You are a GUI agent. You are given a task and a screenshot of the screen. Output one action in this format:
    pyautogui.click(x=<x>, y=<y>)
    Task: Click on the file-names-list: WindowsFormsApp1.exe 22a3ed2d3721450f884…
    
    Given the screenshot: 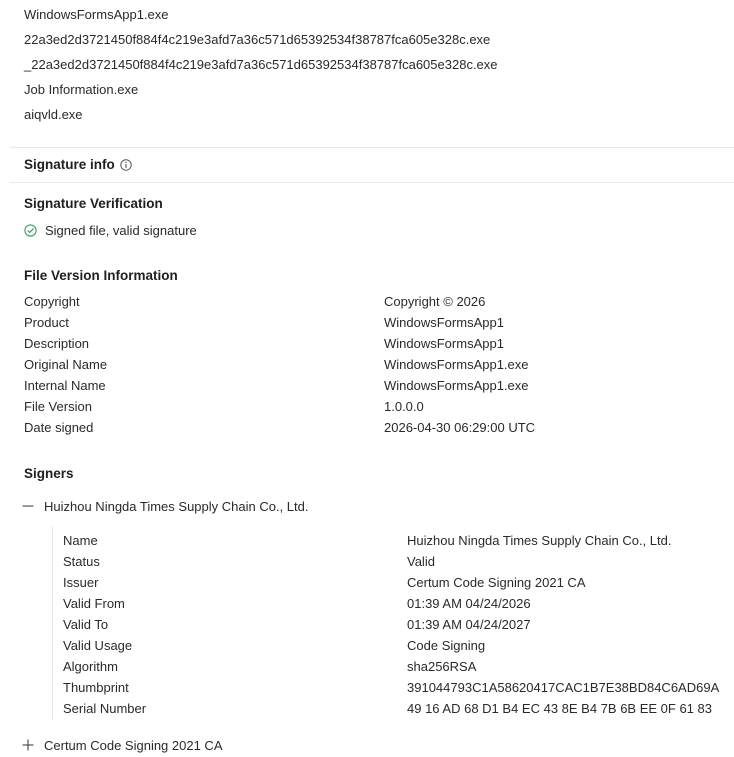 What is the action you would take?
    pyautogui.click(x=261, y=68)
    